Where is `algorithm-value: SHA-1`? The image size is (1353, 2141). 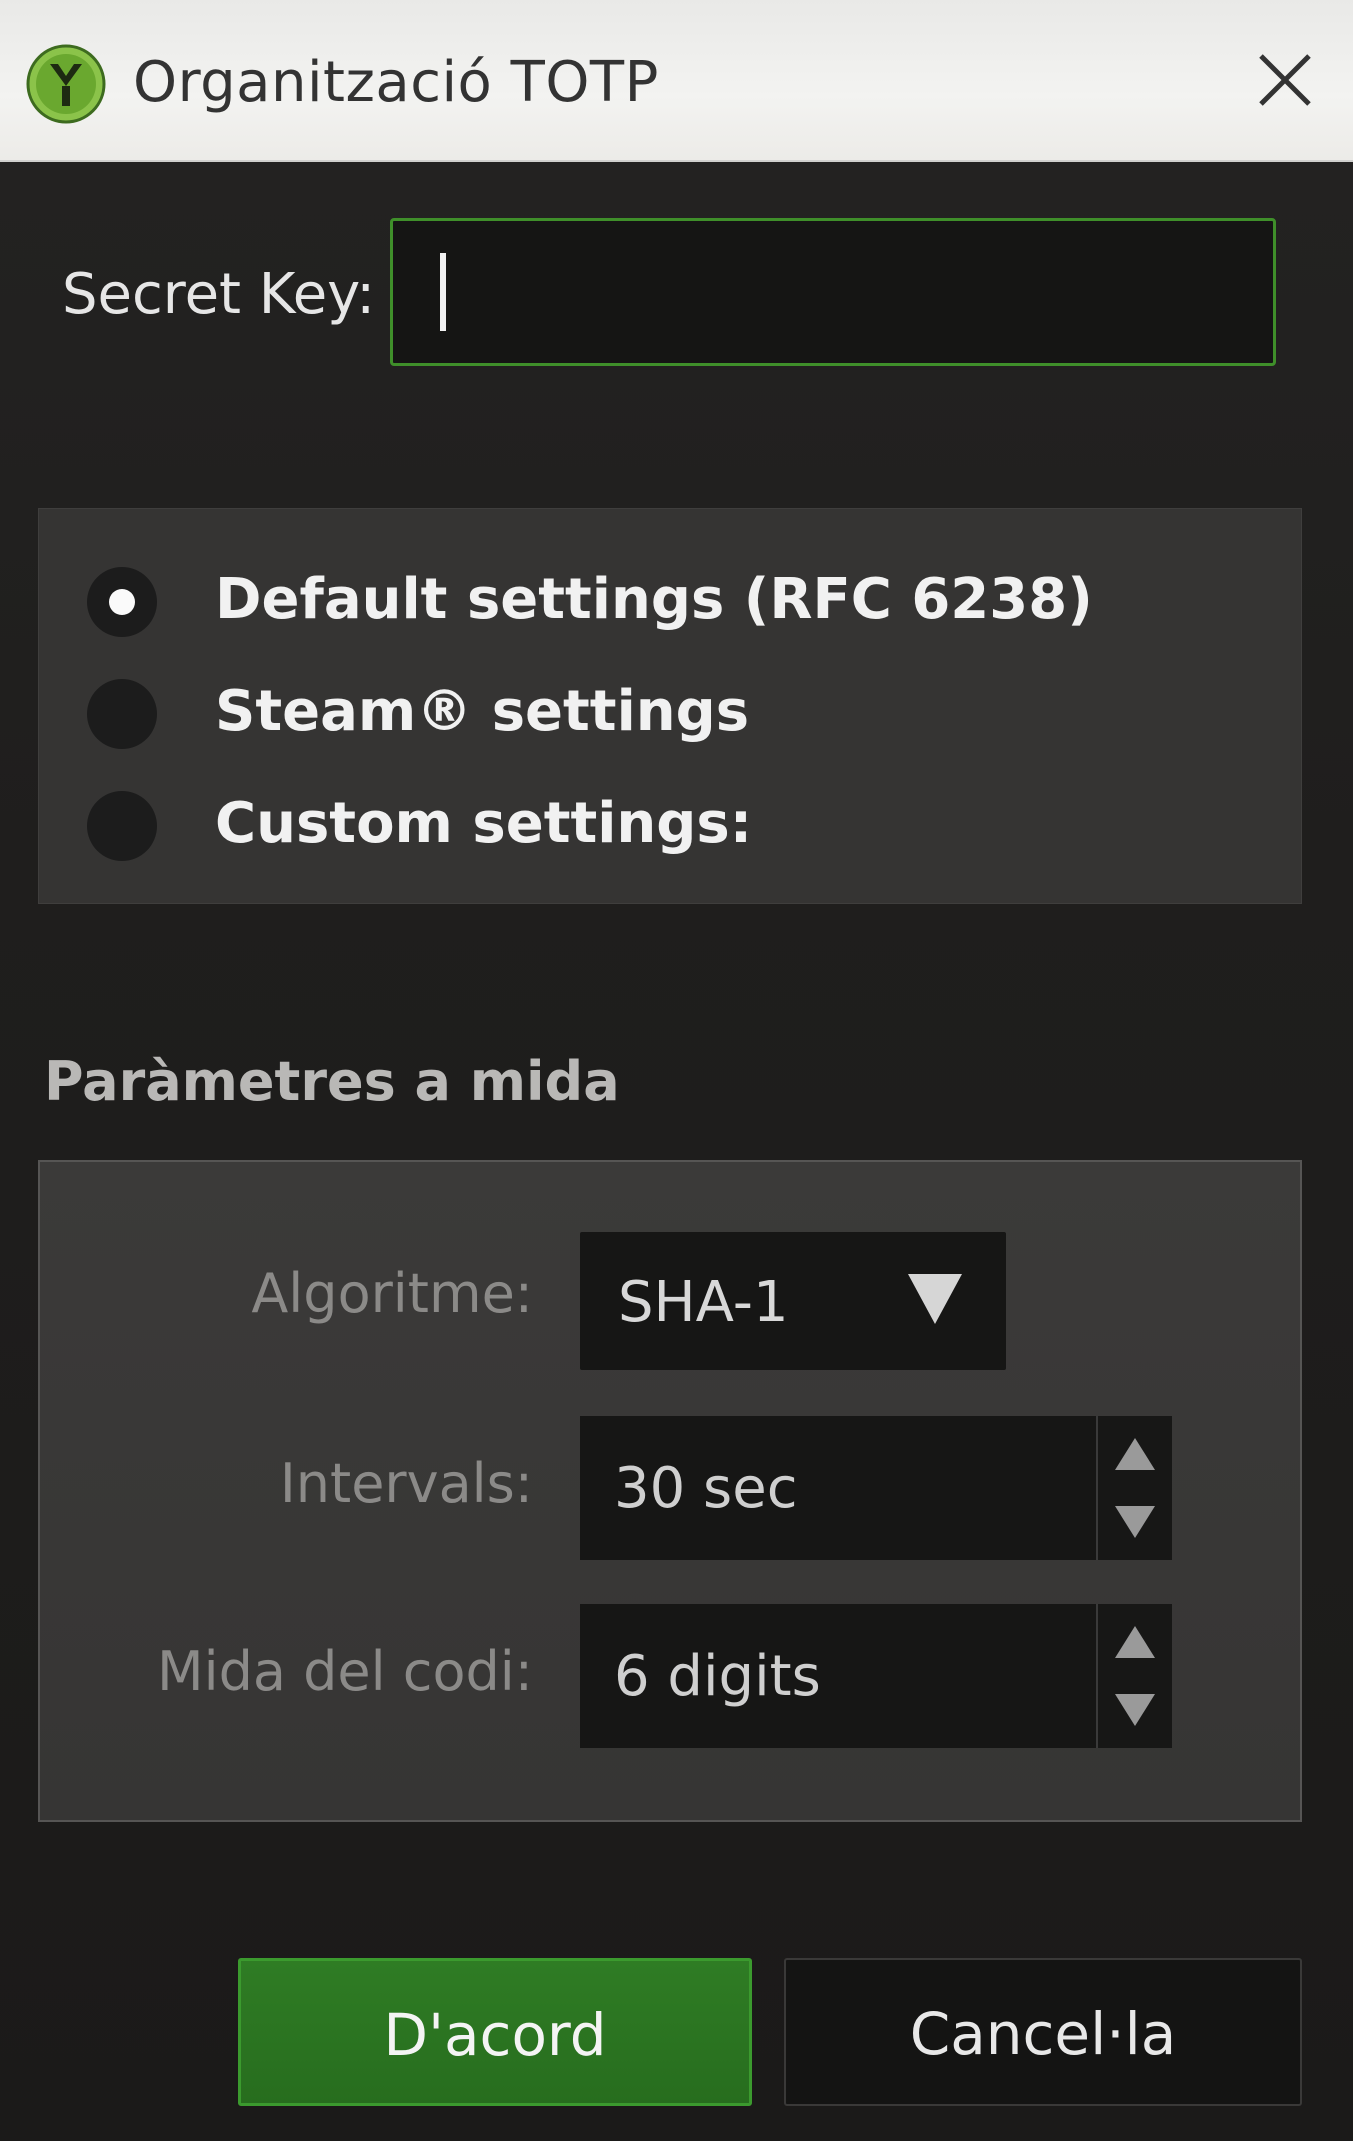
algorithm-value: SHA-1 is located at coordinates (703, 1302).